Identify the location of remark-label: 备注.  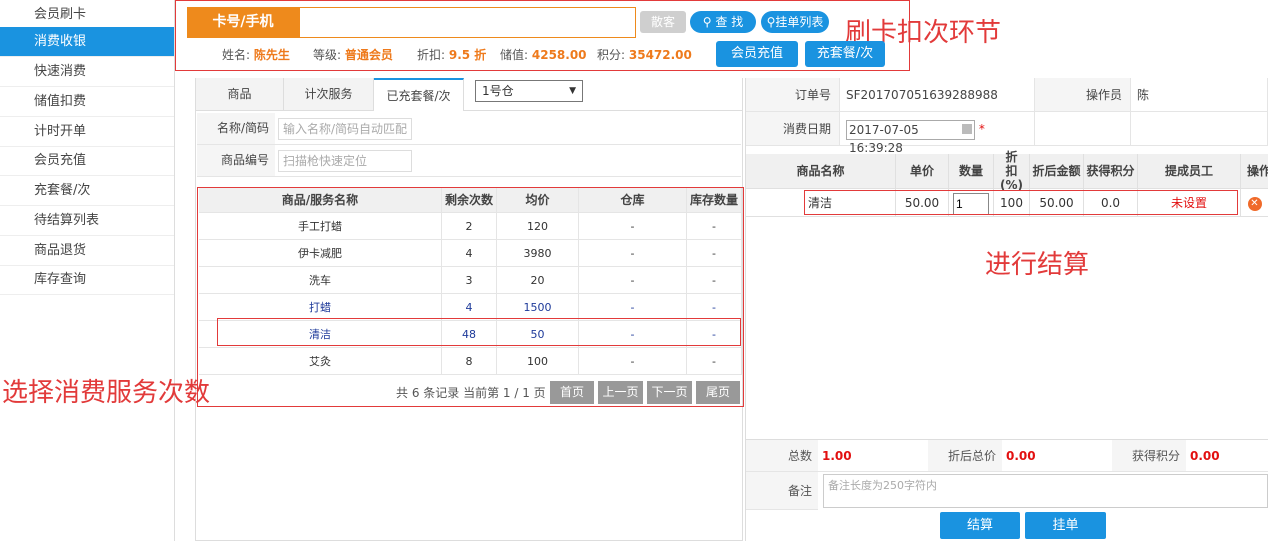
(782, 491).